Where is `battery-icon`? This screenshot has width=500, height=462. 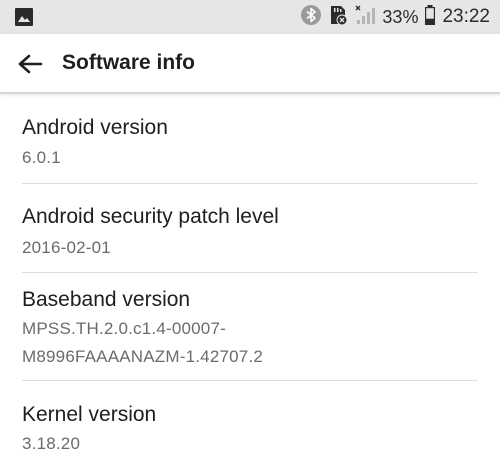
battery-icon is located at coordinates (430, 17).